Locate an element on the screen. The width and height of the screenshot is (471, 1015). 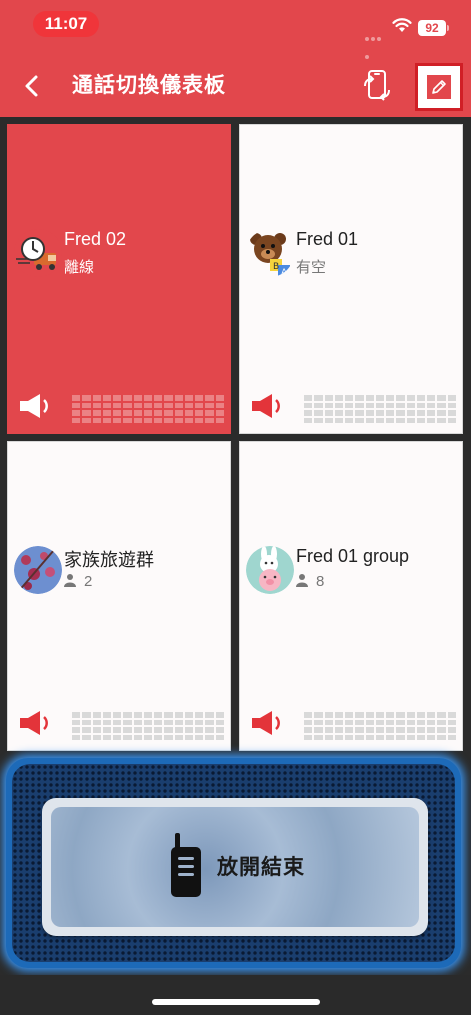
pencil-icon is located at coordinates (439, 87).